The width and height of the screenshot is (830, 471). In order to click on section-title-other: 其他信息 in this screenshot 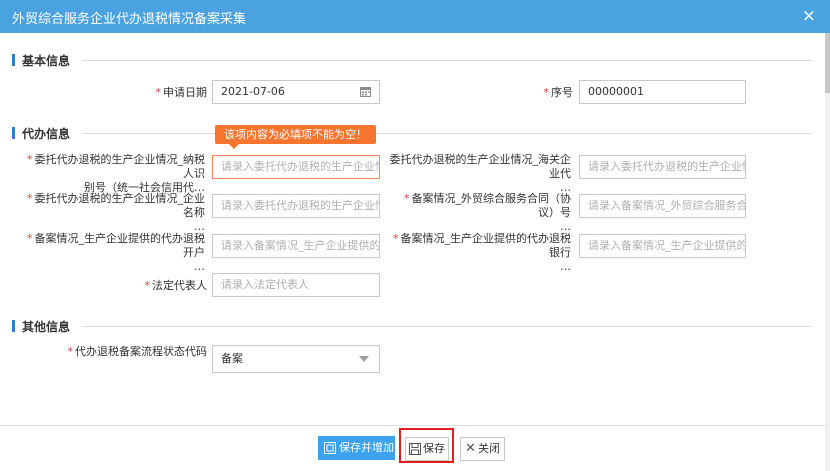, I will do `click(46, 327)`.